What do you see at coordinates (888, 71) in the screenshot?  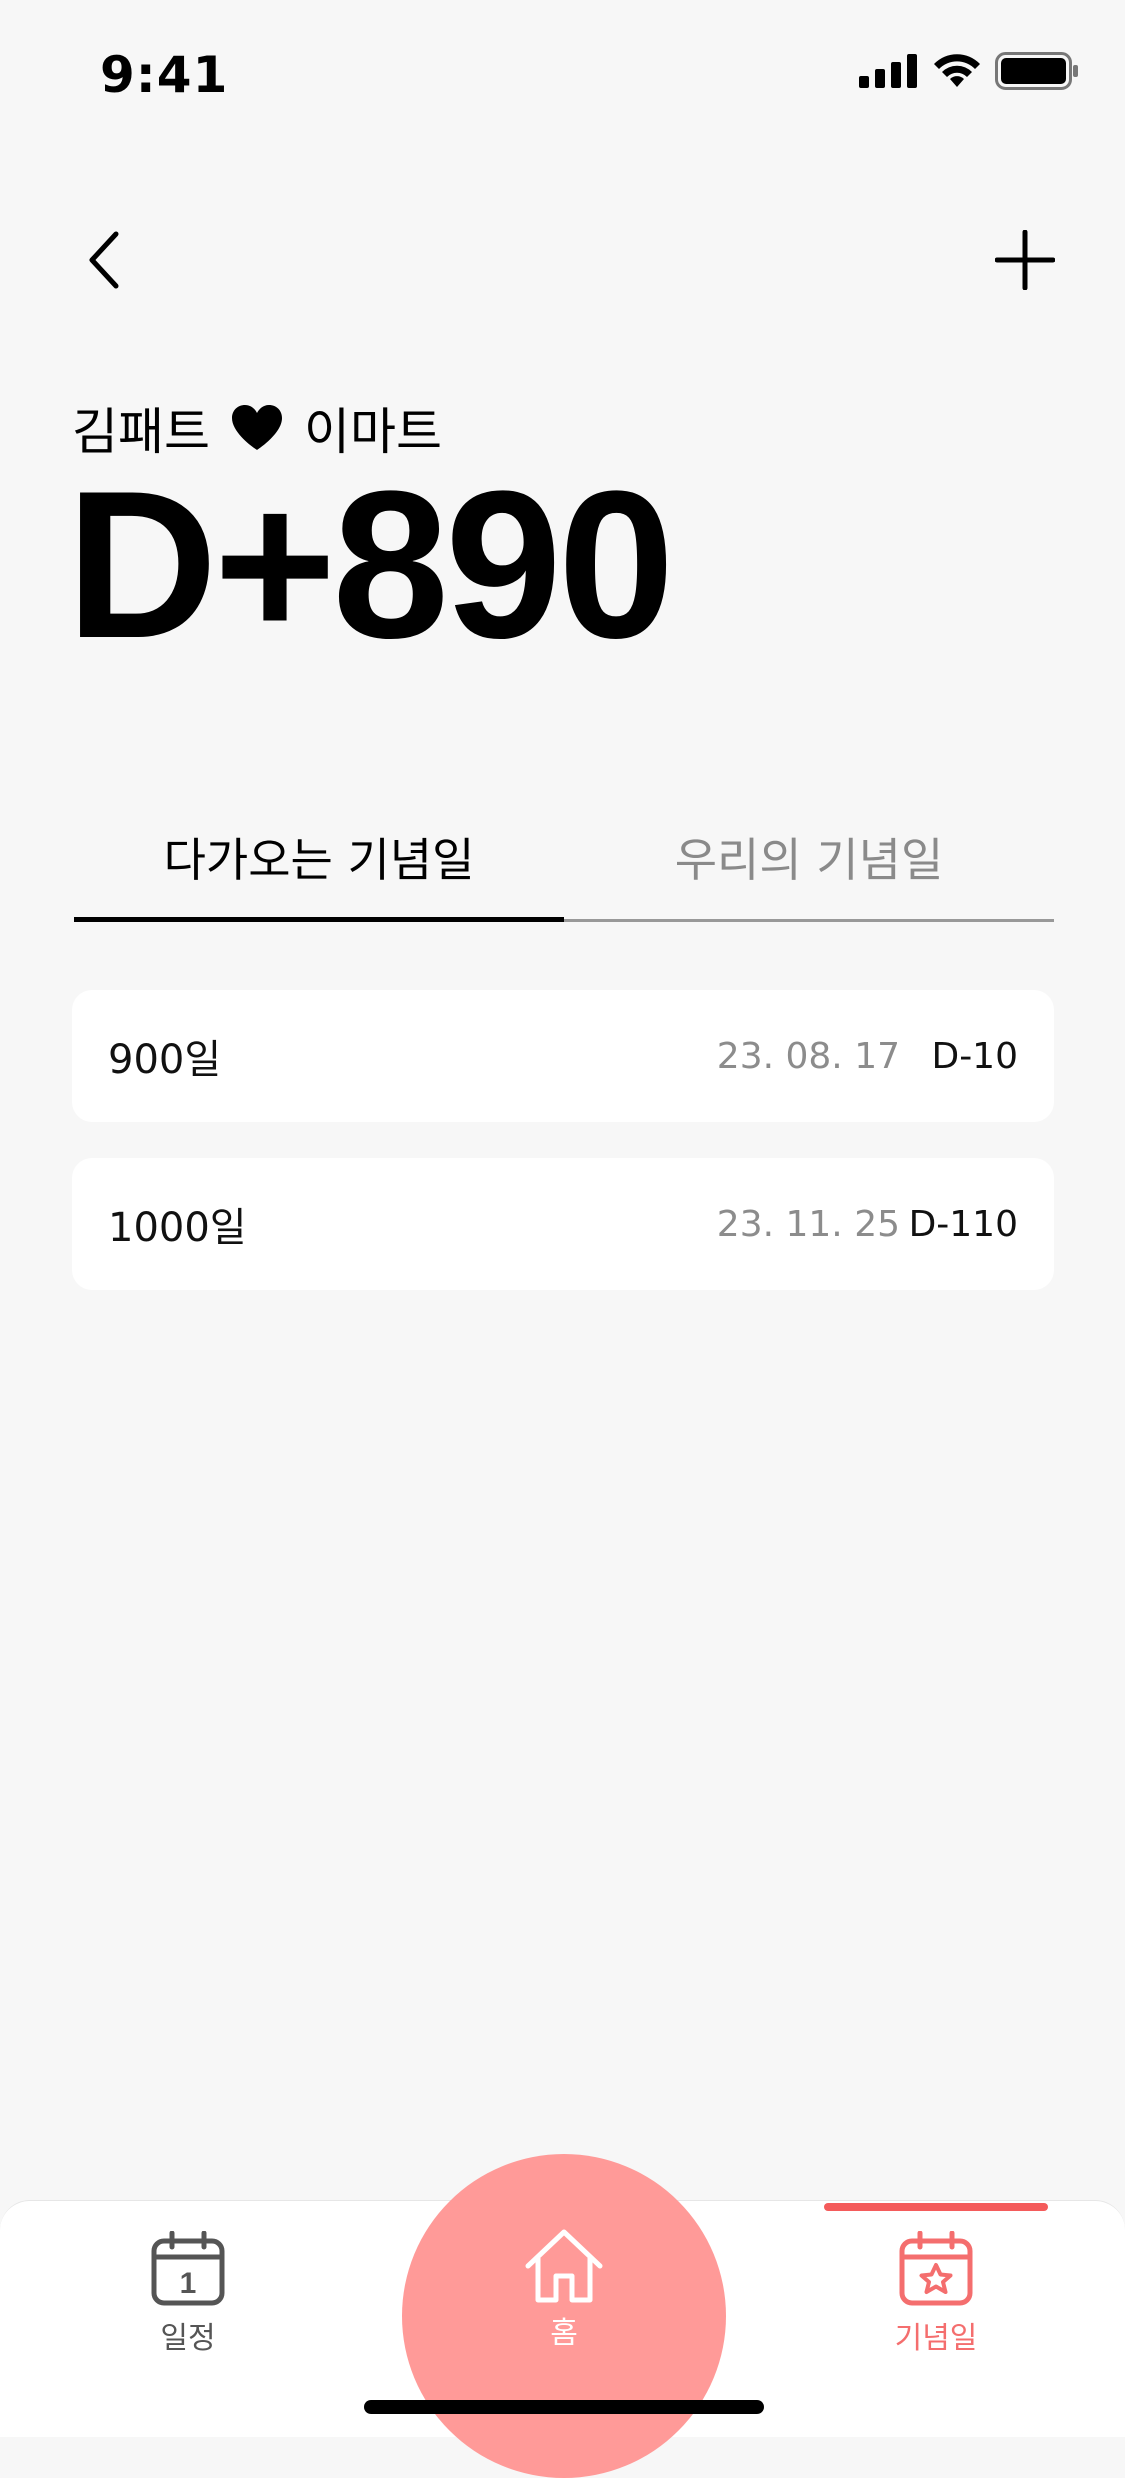 I see `signal-icon` at bounding box center [888, 71].